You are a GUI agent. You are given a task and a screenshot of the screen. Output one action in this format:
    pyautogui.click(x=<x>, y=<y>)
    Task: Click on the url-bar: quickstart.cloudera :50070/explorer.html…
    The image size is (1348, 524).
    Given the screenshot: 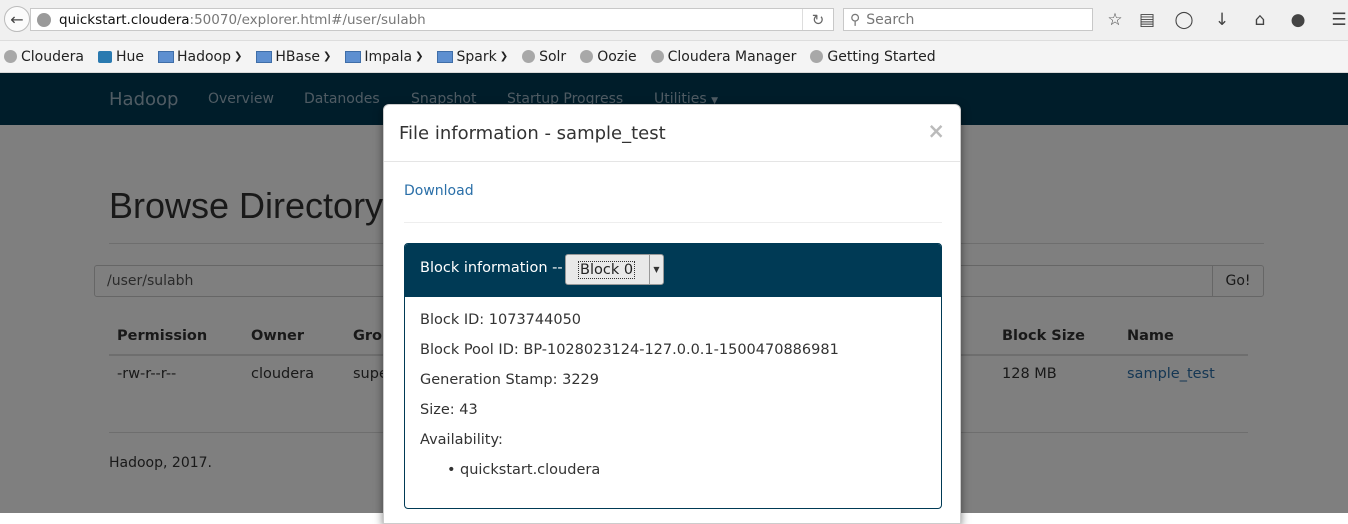 What is the action you would take?
    pyautogui.click(x=432, y=19)
    